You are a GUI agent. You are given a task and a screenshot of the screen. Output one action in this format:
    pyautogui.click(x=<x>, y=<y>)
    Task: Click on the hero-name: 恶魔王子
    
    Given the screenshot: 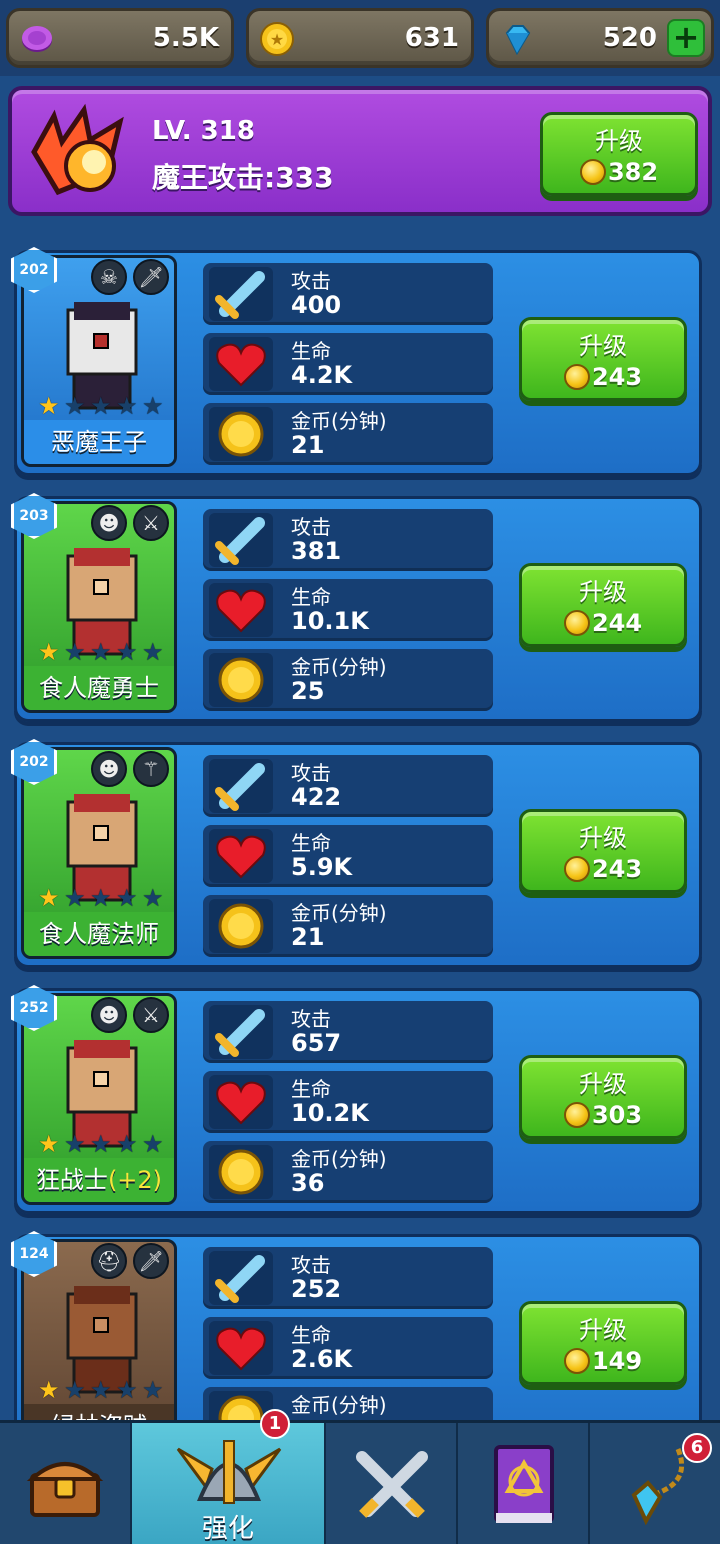 What is the action you would take?
    pyautogui.click(x=99, y=442)
    